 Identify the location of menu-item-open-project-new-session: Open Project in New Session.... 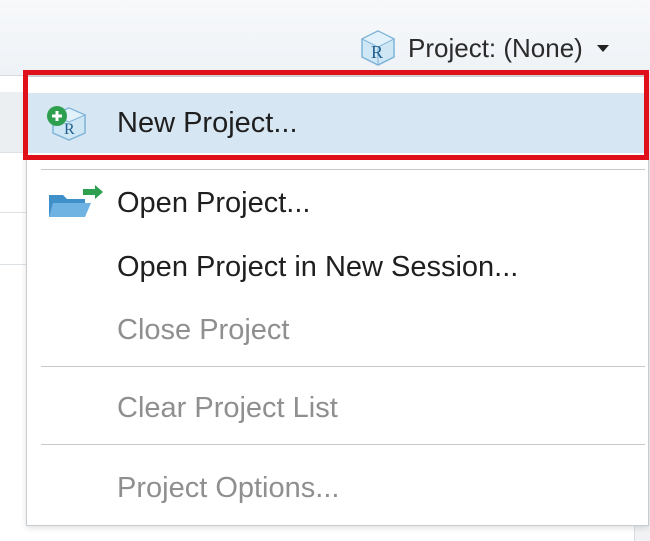
(339, 267).